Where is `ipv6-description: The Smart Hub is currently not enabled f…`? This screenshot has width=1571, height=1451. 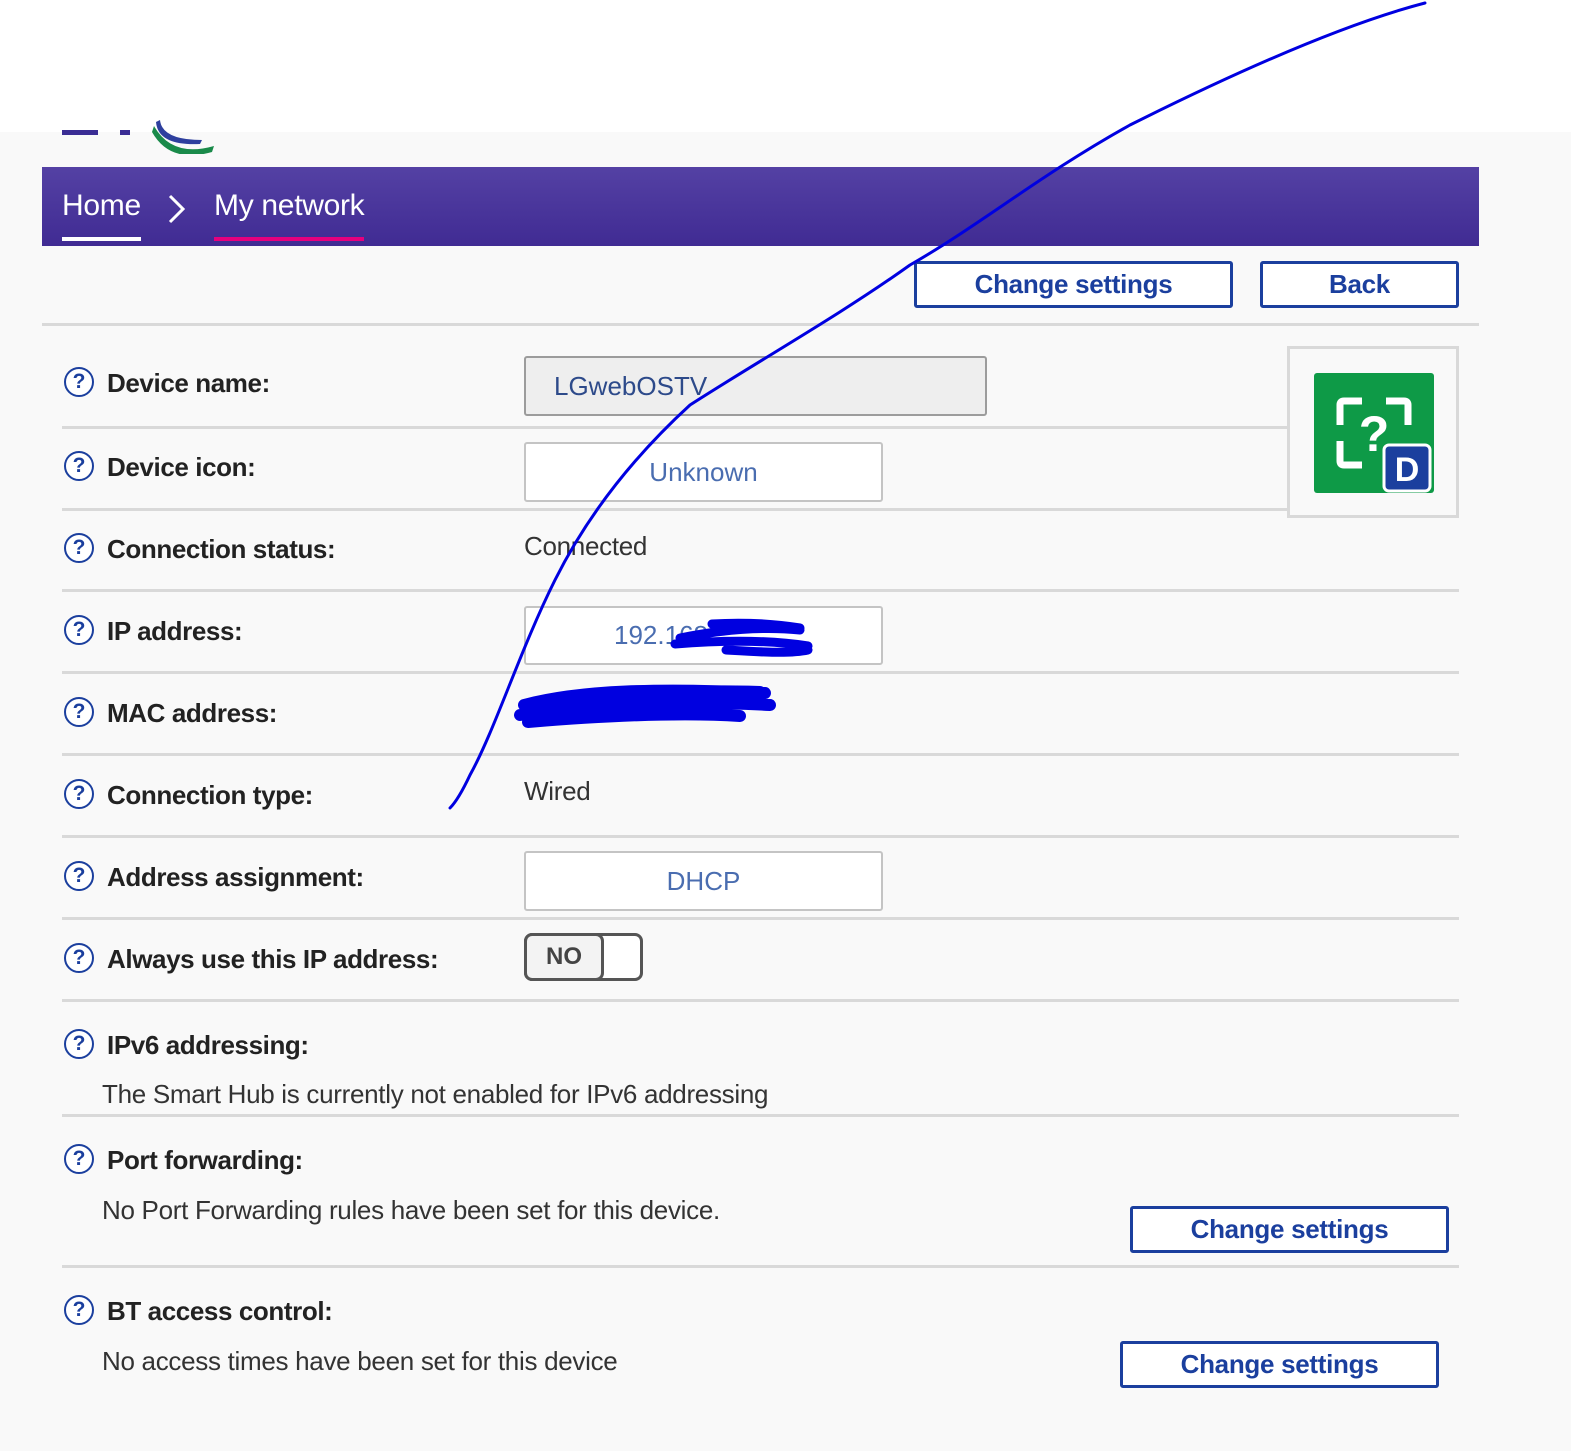
ipv6-description: The Smart Hub is currently not enabled f… is located at coordinates (435, 1094).